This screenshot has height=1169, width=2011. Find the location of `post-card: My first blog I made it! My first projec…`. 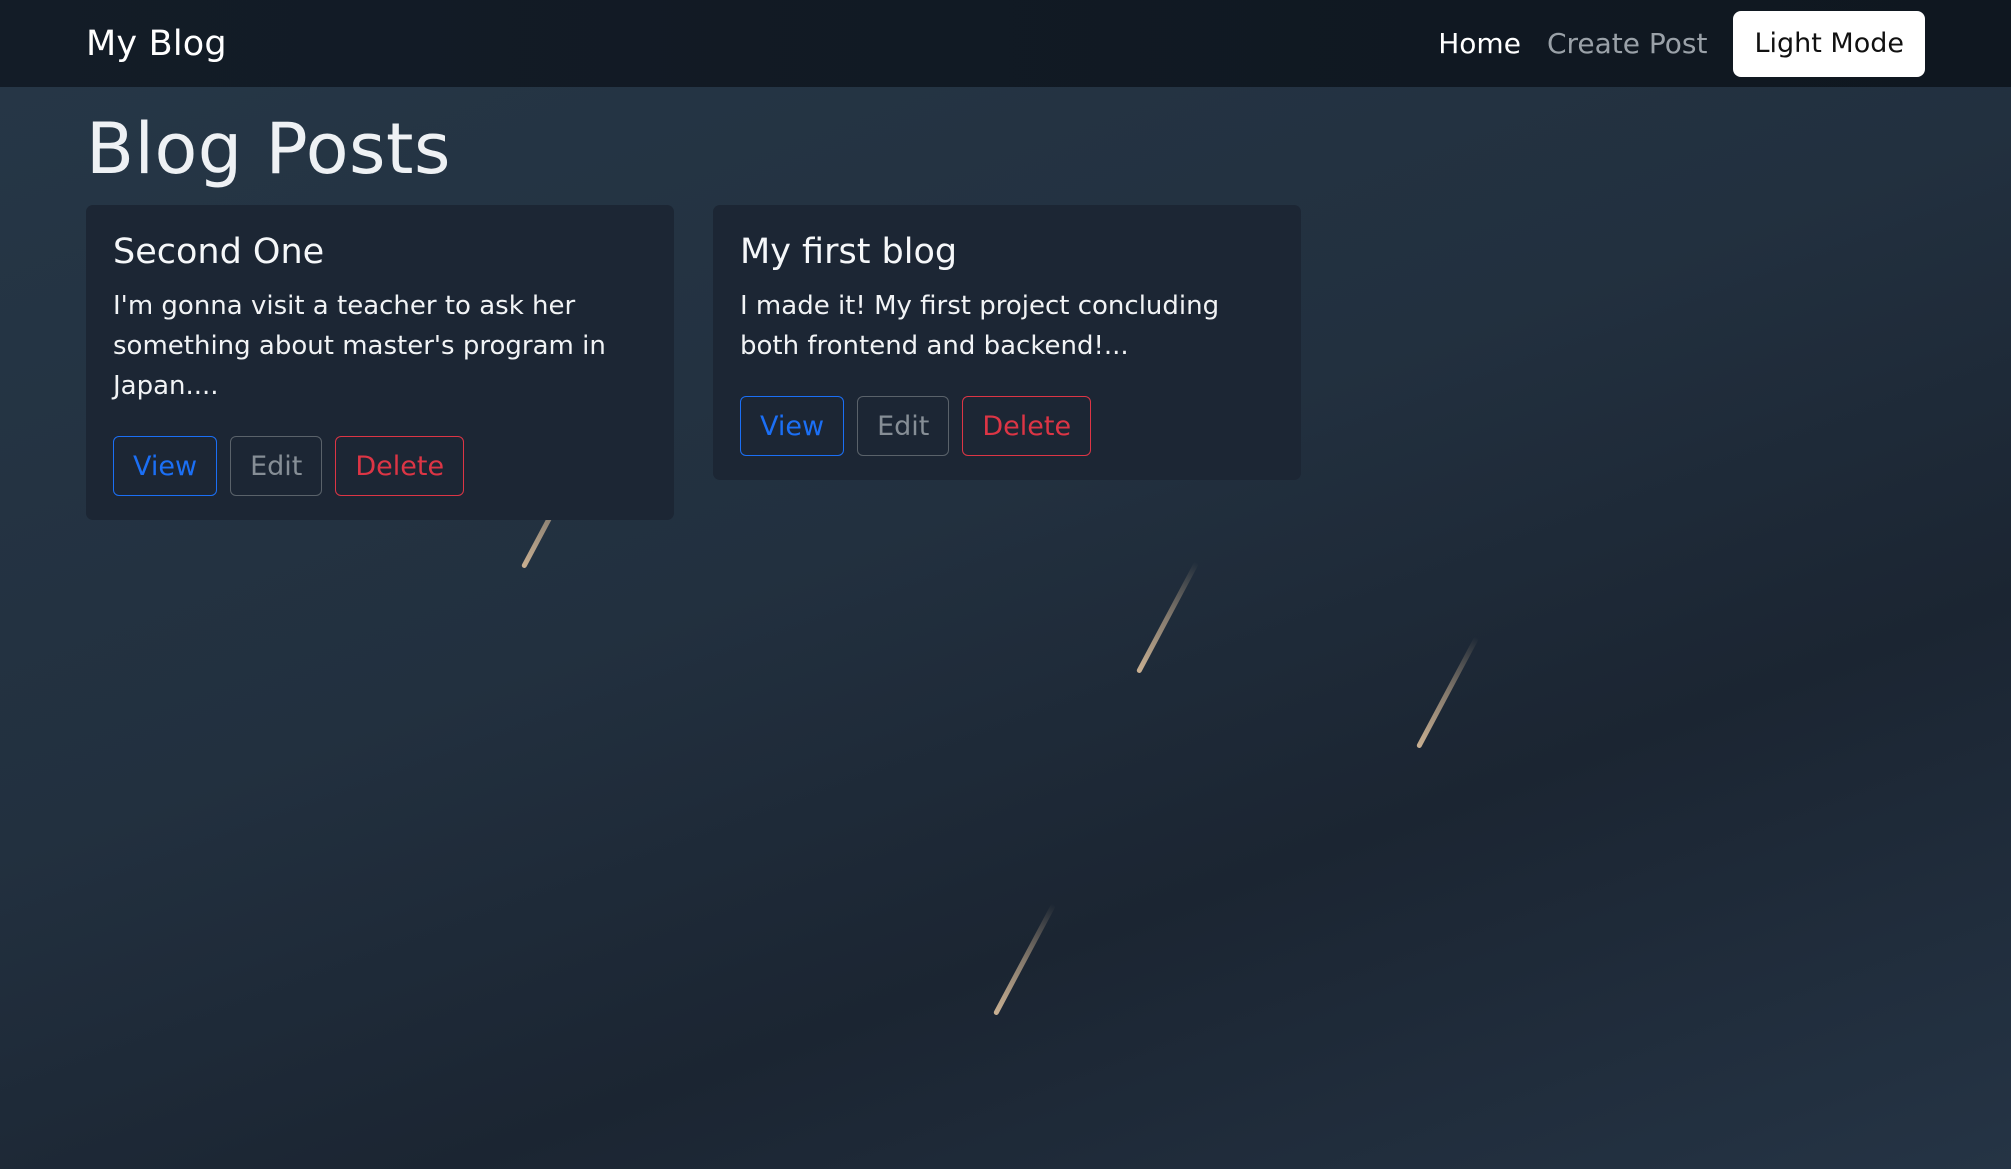

post-card: My first blog I made it! My first projec… is located at coordinates (1007, 342).